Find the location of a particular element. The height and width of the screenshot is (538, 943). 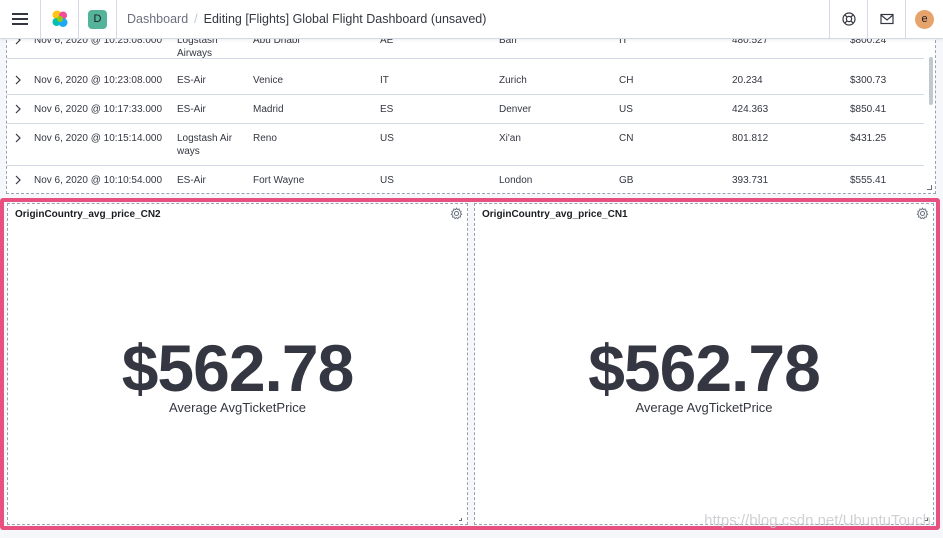

cell-origin-city: Xi'an is located at coordinates (510, 138).